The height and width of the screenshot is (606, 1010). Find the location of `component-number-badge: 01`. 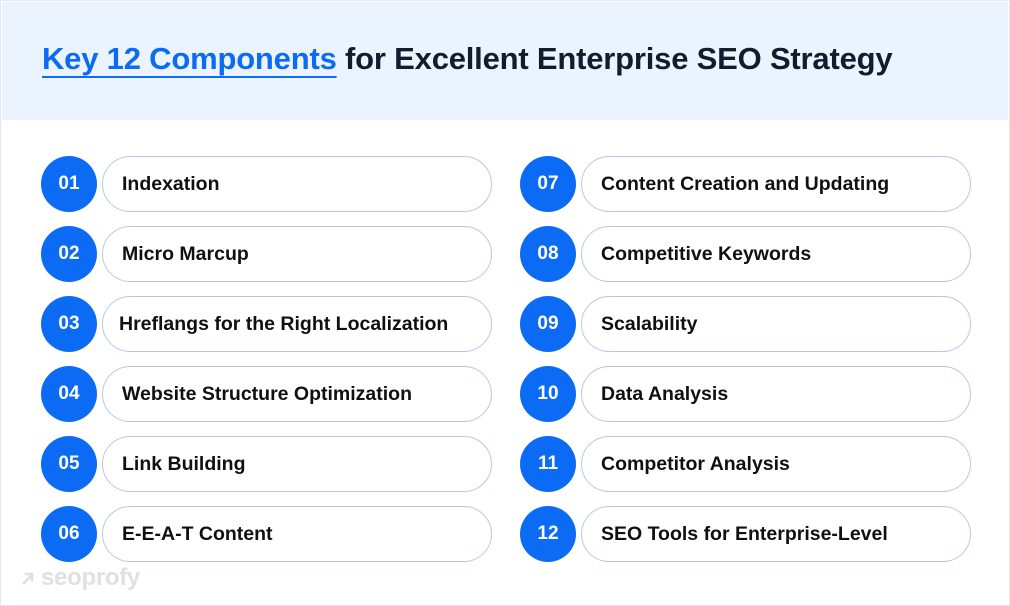

component-number-badge: 01 is located at coordinates (69, 184).